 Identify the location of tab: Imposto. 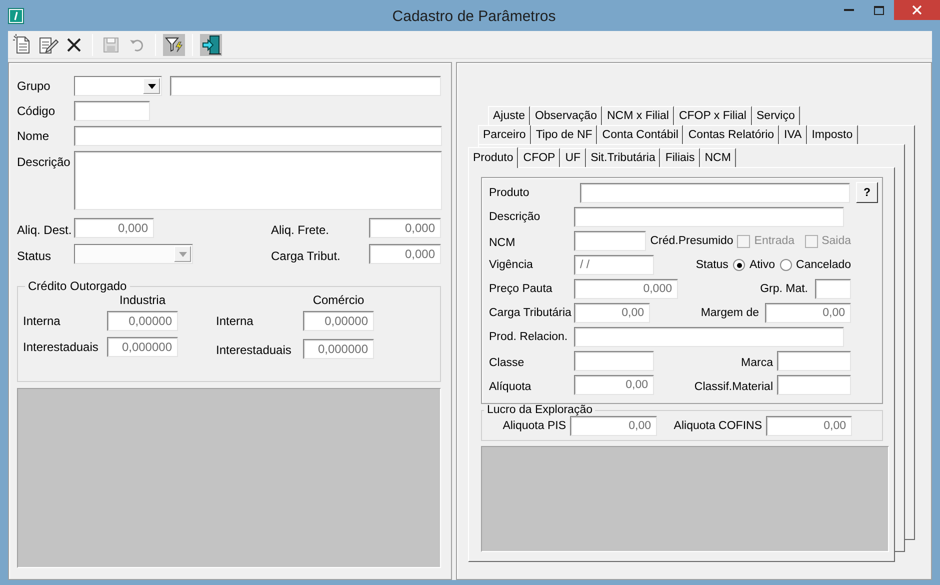
(832, 134).